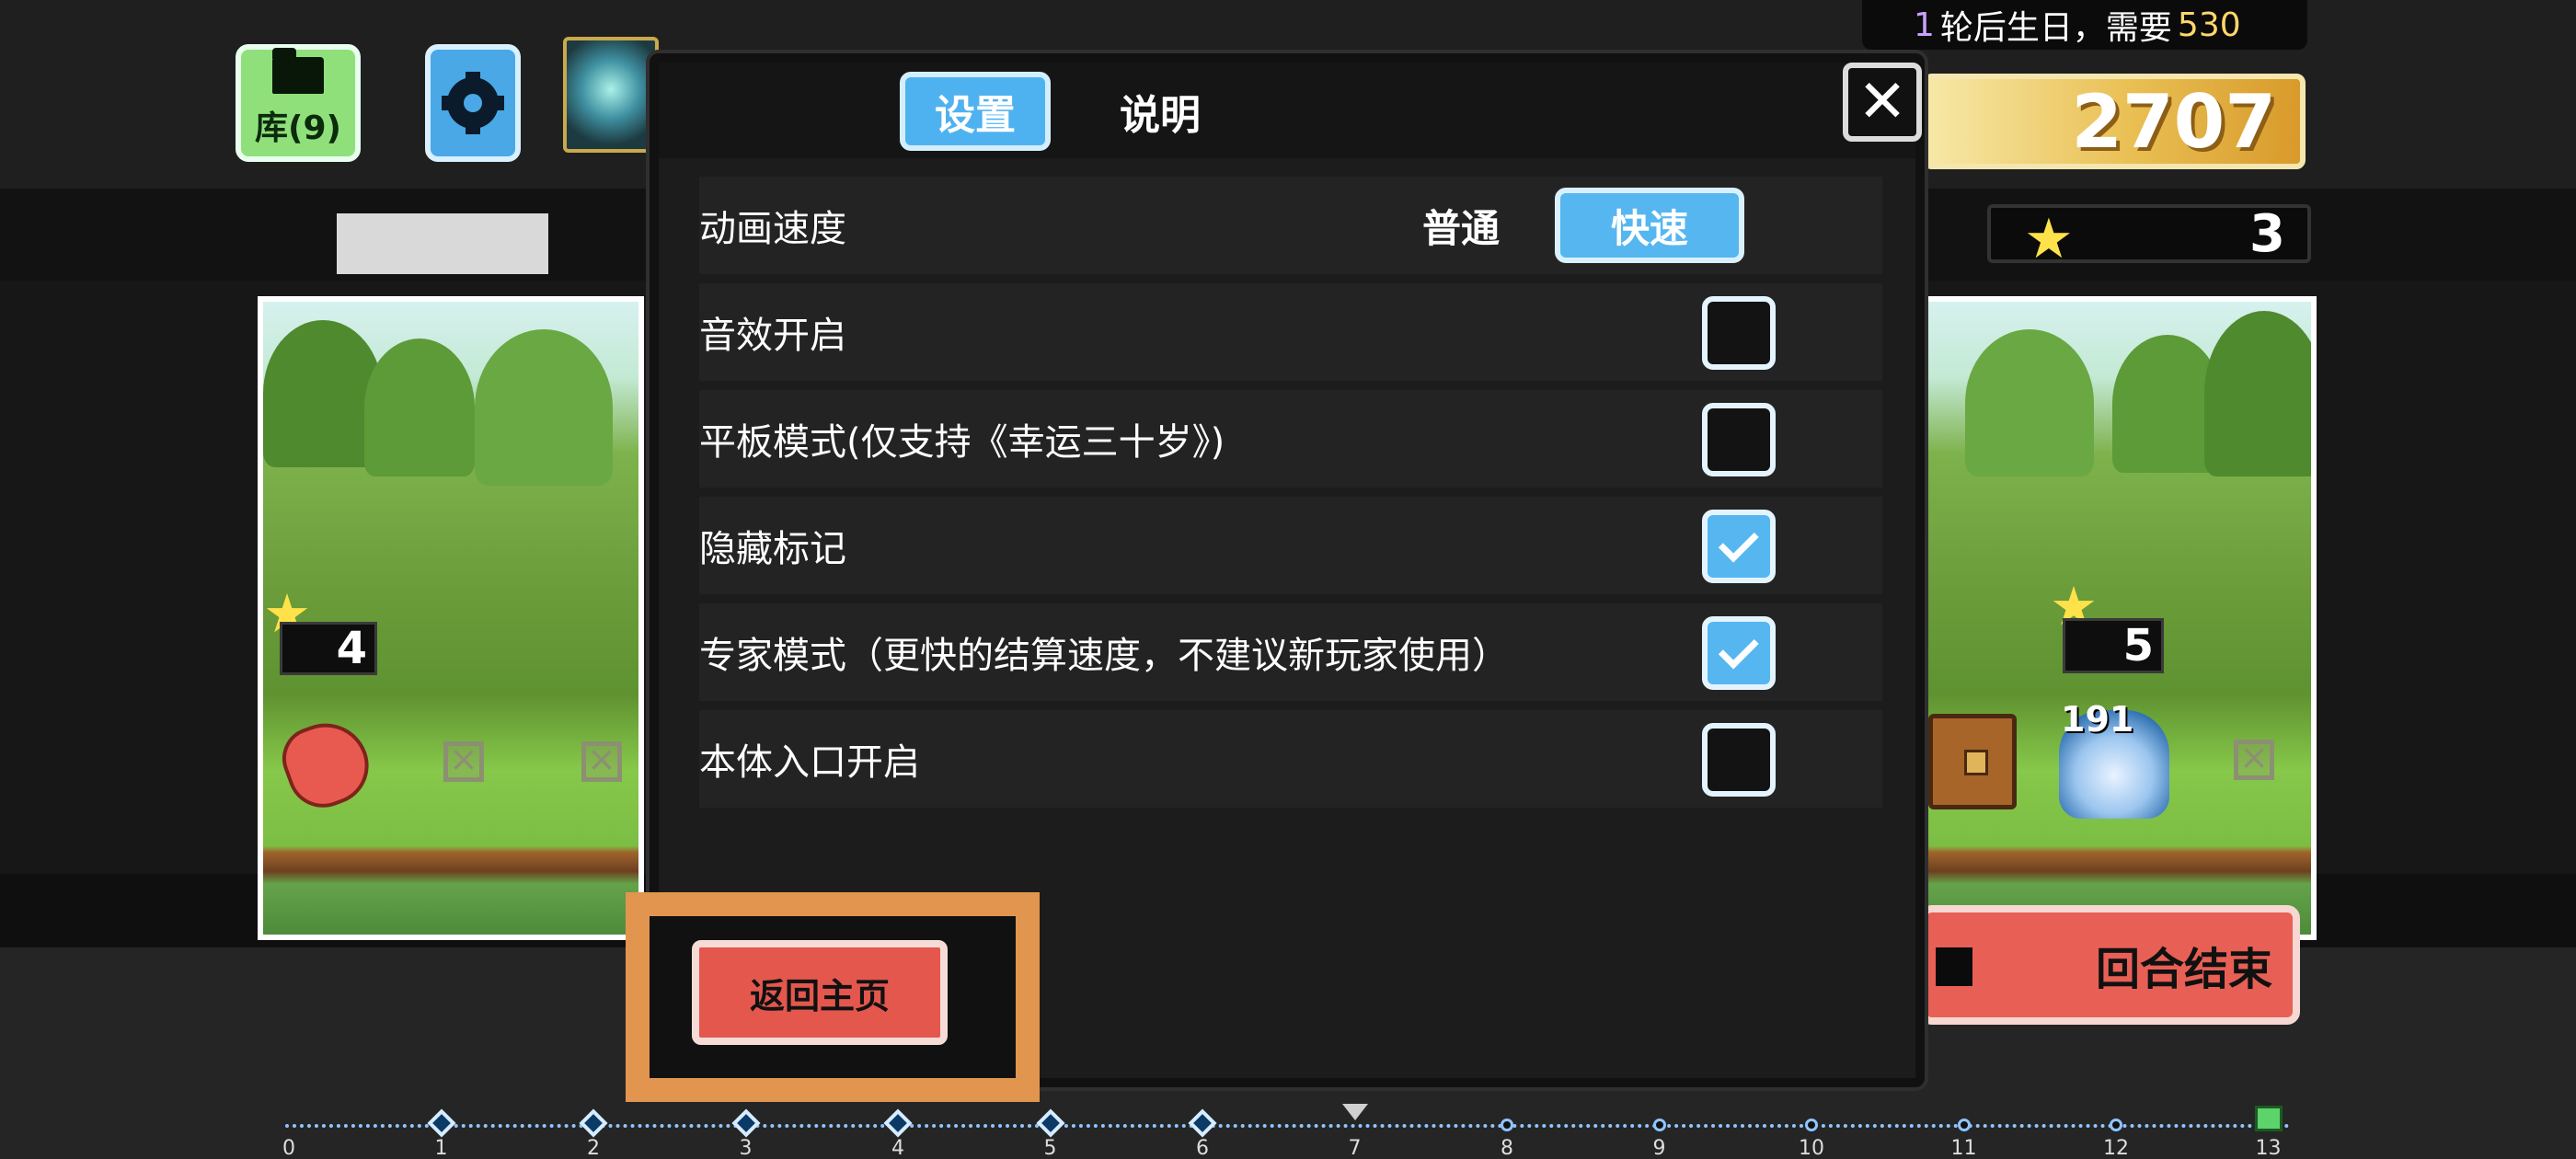 This screenshot has width=2576, height=1159. What do you see at coordinates (1290, 545) in the screenshot?
I see `setting-row-hide-markers: 隐藏标记` at bounding box center [1290, 545].